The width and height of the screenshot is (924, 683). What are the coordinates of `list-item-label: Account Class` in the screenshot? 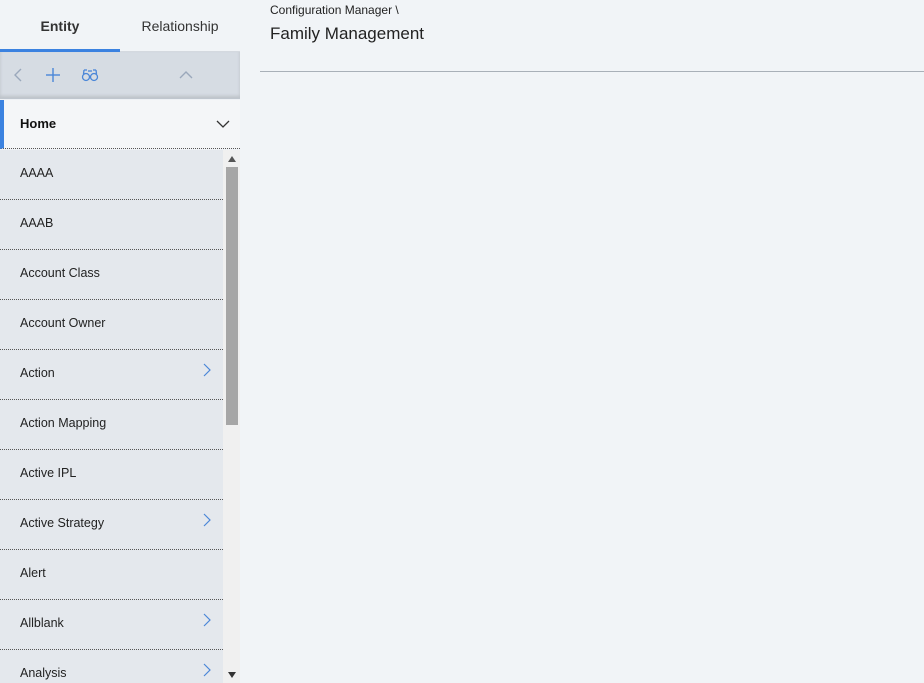 It's located at (60, 273).